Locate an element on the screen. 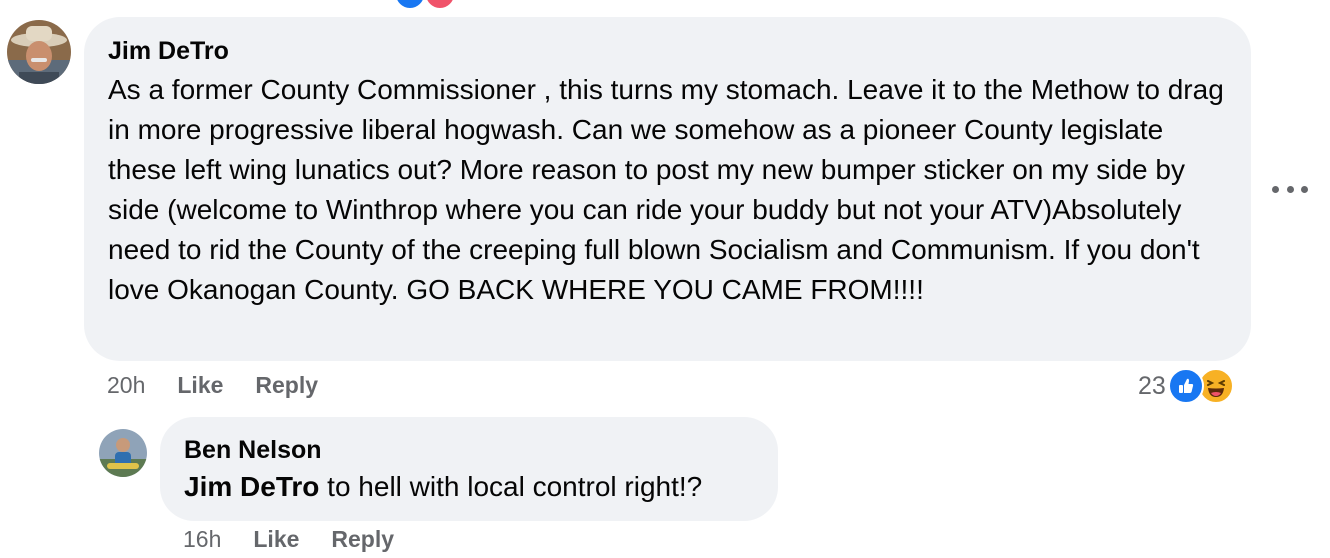 The height and width of the screenshot is (558, 1330). comment-author: Ben Nelson is located at coordinates (469, 450).